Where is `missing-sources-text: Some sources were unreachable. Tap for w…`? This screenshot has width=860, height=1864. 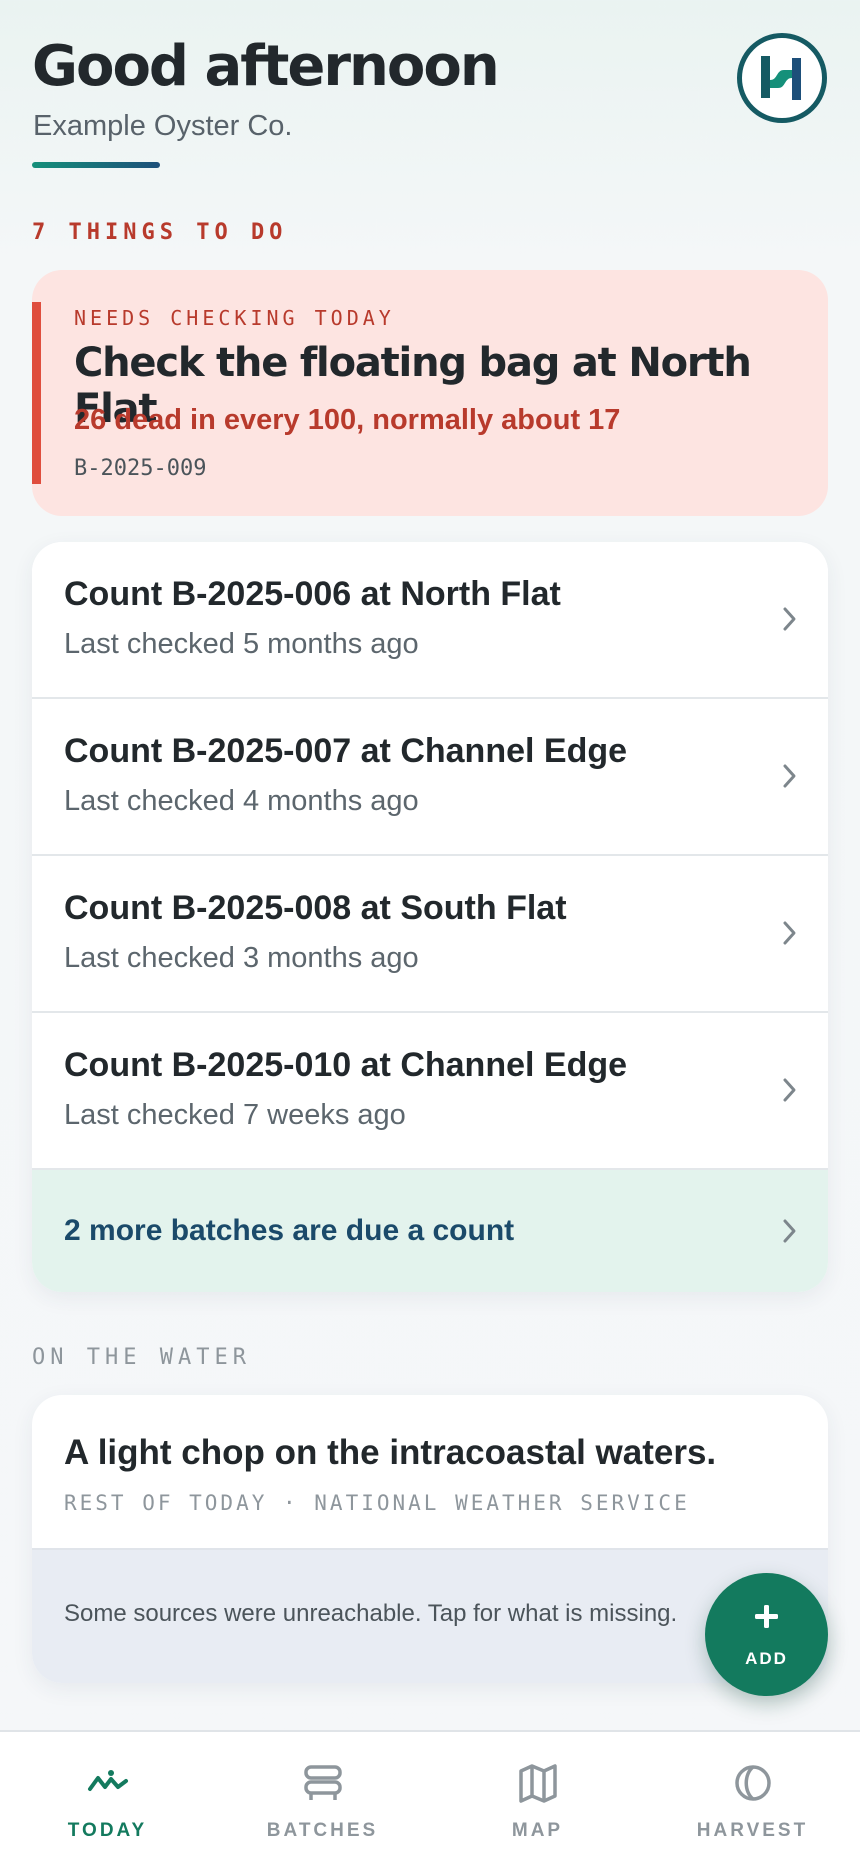
missing-sources-text: Some sources were unreachable. Tap for w… is located at coordinates (371, 1613).